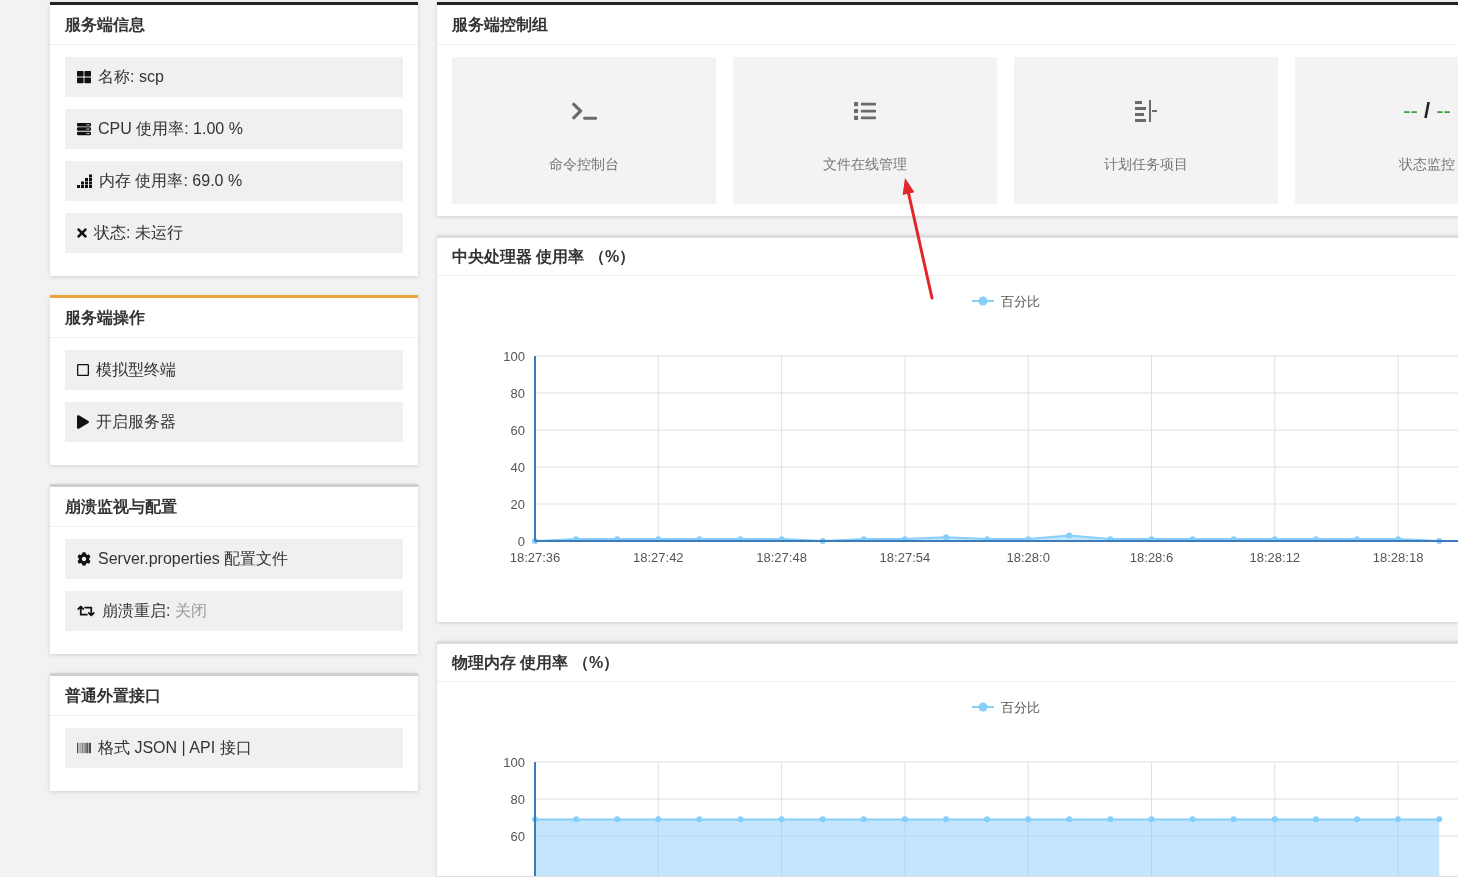 The height and width of the screenshot is (877, 1458). I want to click on panel-title: 服务端操作, so click(105, 317).